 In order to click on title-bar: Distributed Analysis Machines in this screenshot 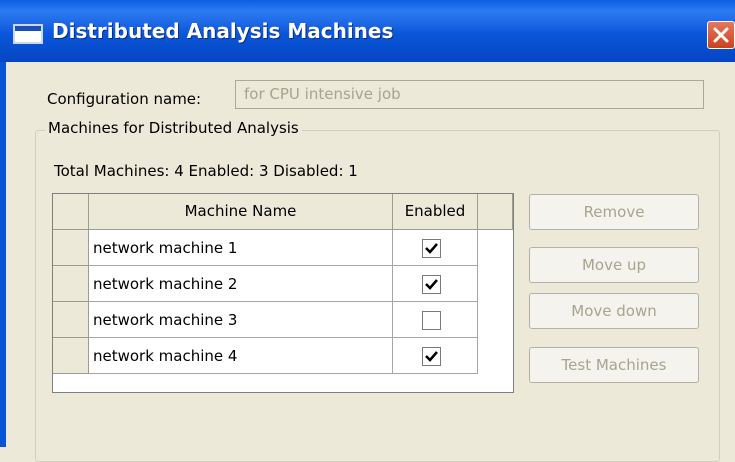, I will do `click(367, 31)`.